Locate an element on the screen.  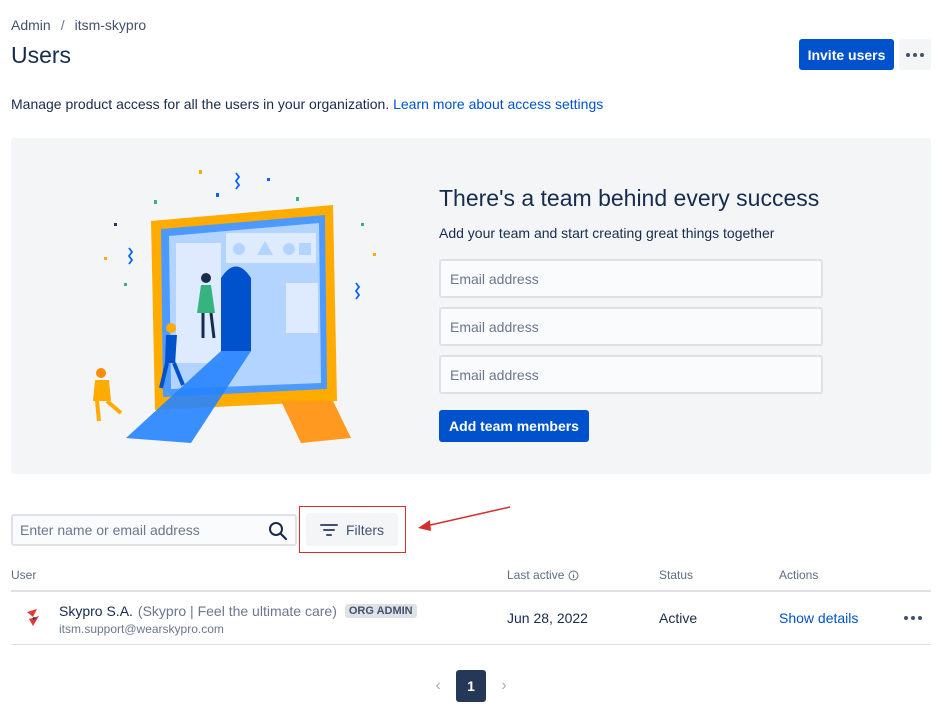
user-nickname: (Skypro | Feel the ultimate care) is located at coordinates (237, 611).